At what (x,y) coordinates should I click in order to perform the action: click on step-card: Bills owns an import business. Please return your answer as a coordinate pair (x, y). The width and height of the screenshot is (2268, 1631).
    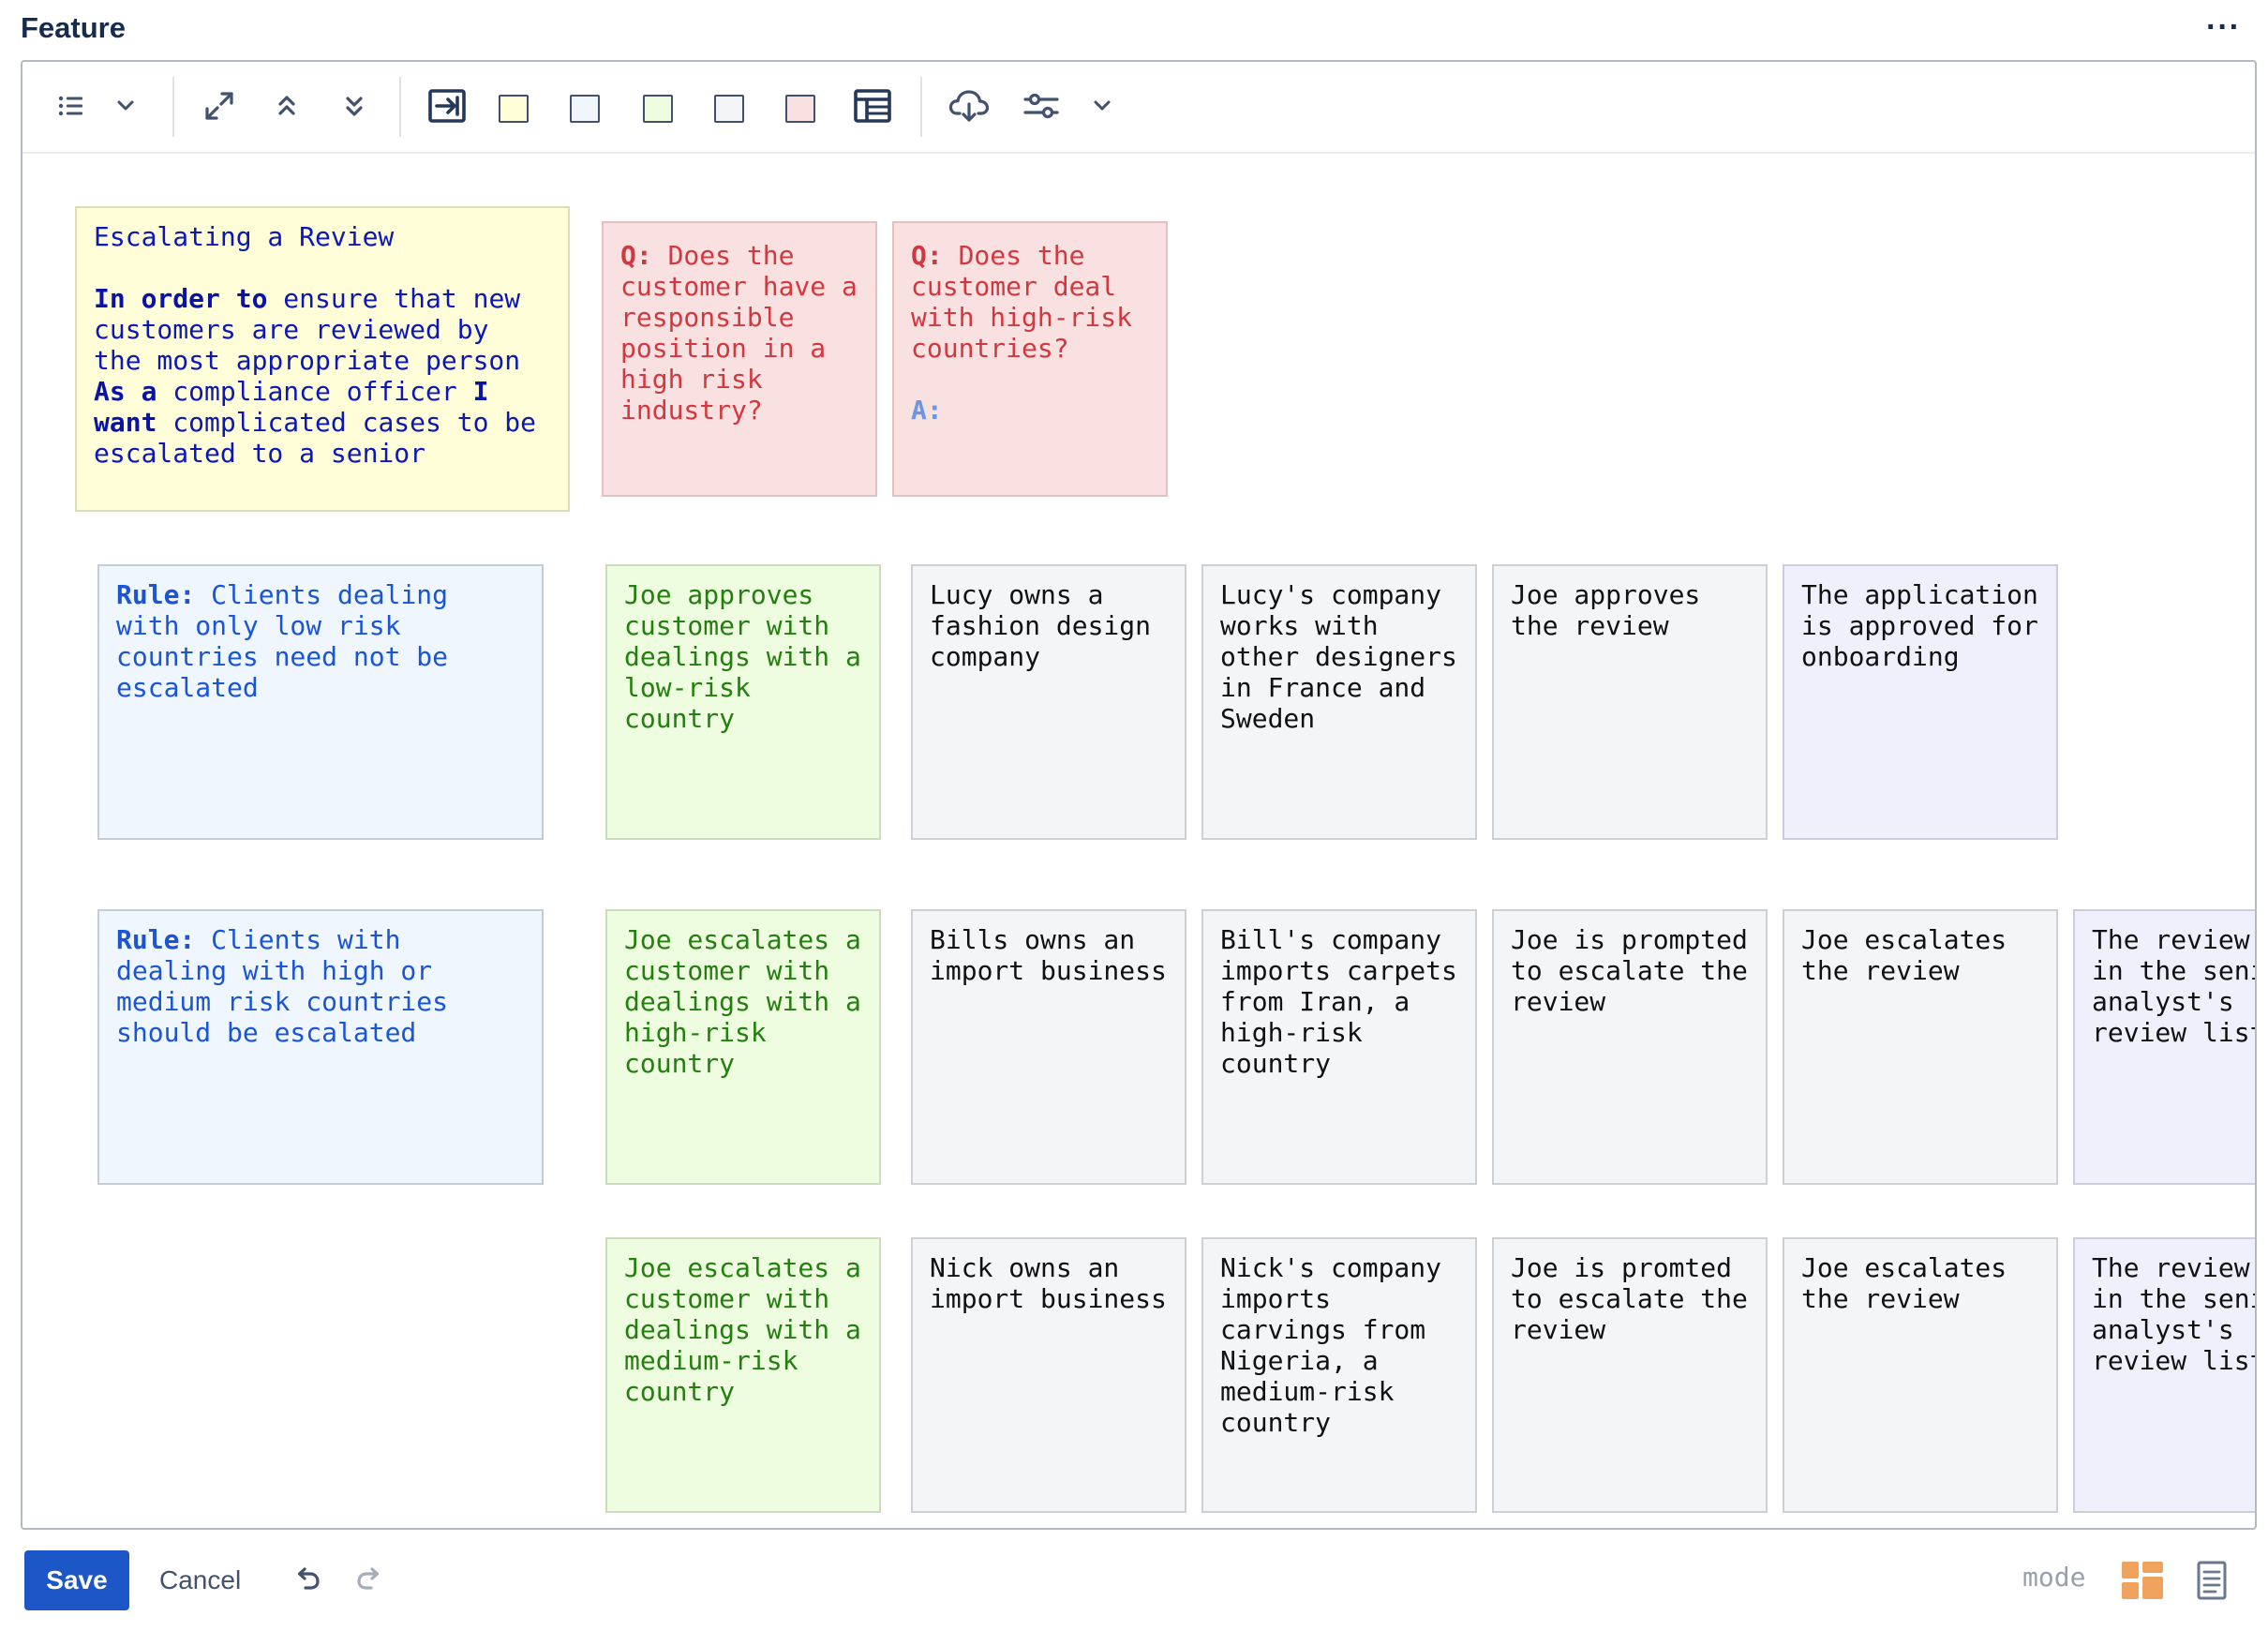
    Looking at the image, I should click on (1049, 1047).